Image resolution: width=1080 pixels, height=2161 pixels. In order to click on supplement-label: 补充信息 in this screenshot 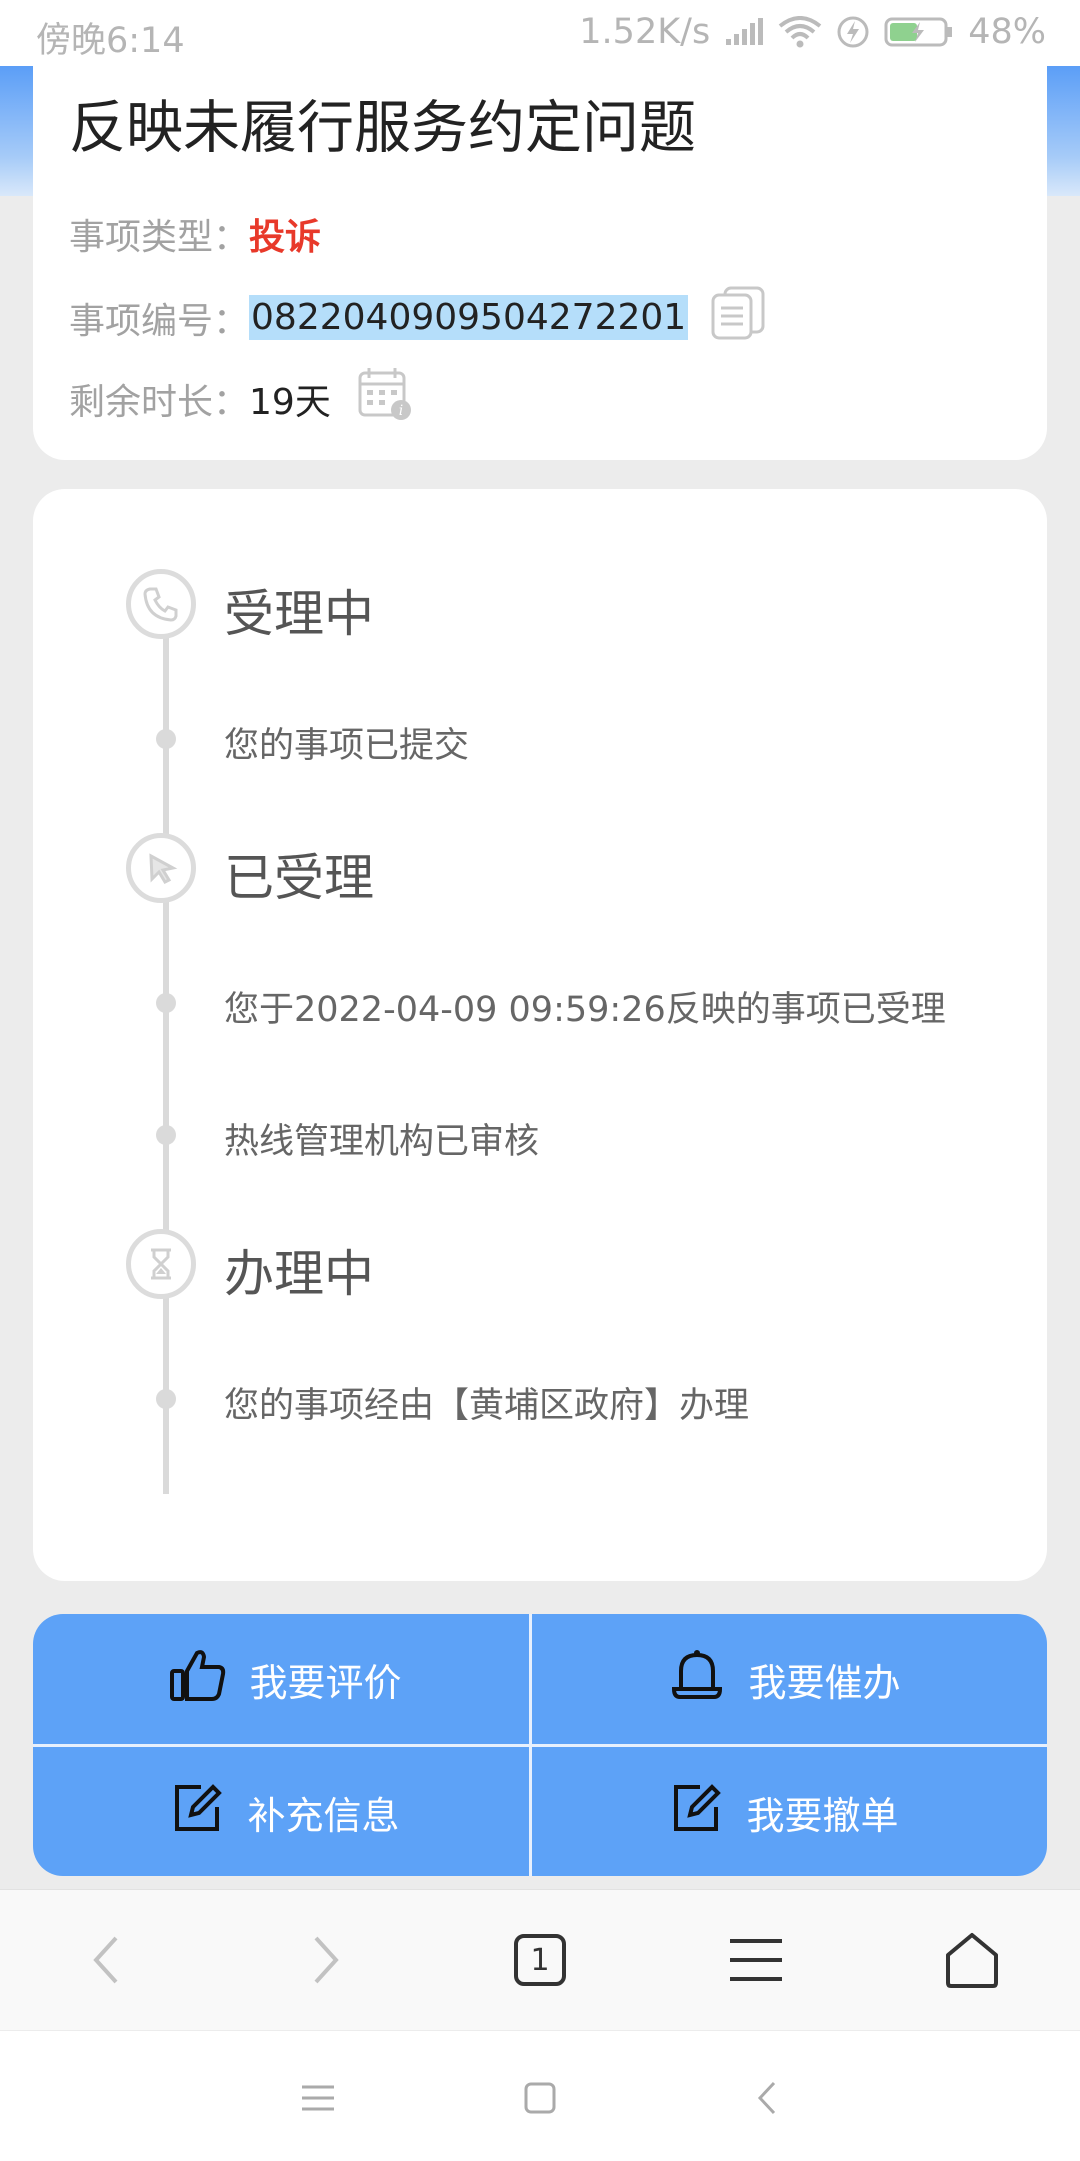, I will do `click(323, 1815)`.